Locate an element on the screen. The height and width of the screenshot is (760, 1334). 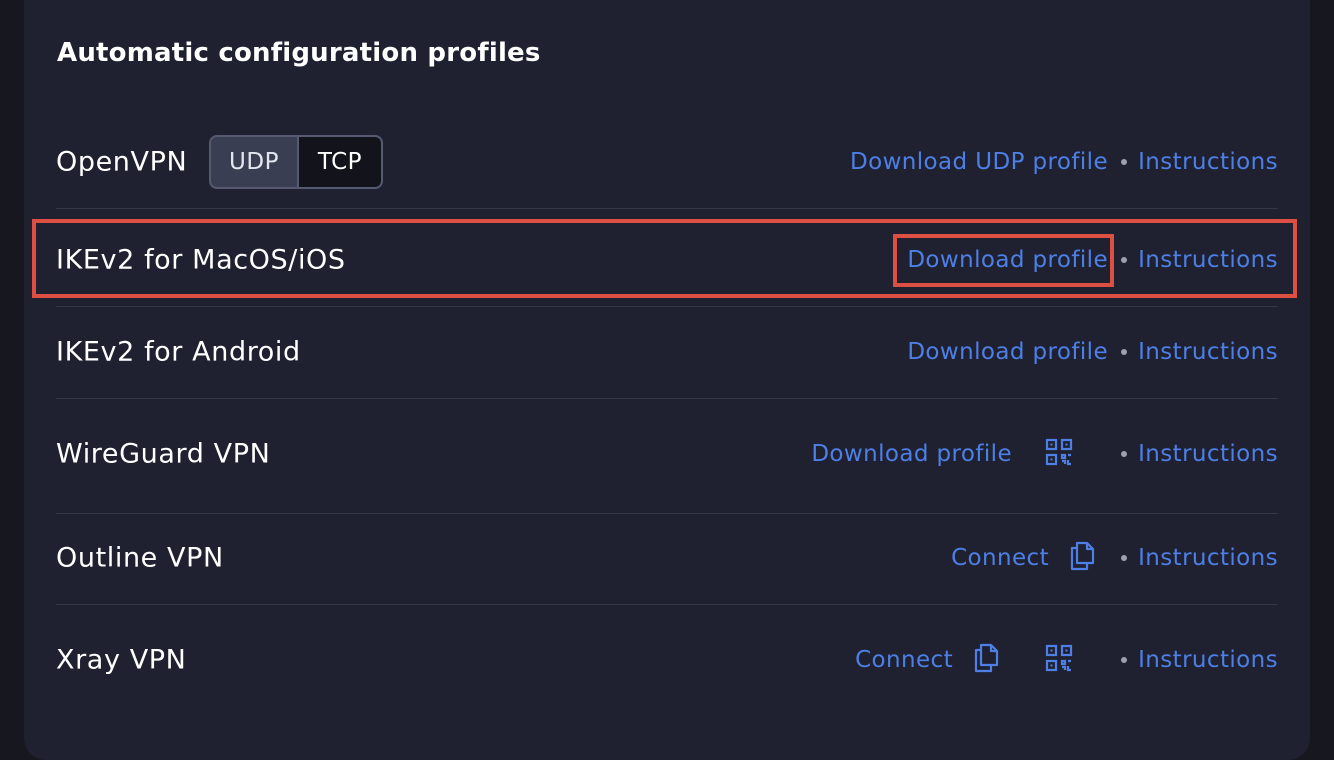
row-outline: Outline VPN Connect Instructions is located at coordinates (667, 558).